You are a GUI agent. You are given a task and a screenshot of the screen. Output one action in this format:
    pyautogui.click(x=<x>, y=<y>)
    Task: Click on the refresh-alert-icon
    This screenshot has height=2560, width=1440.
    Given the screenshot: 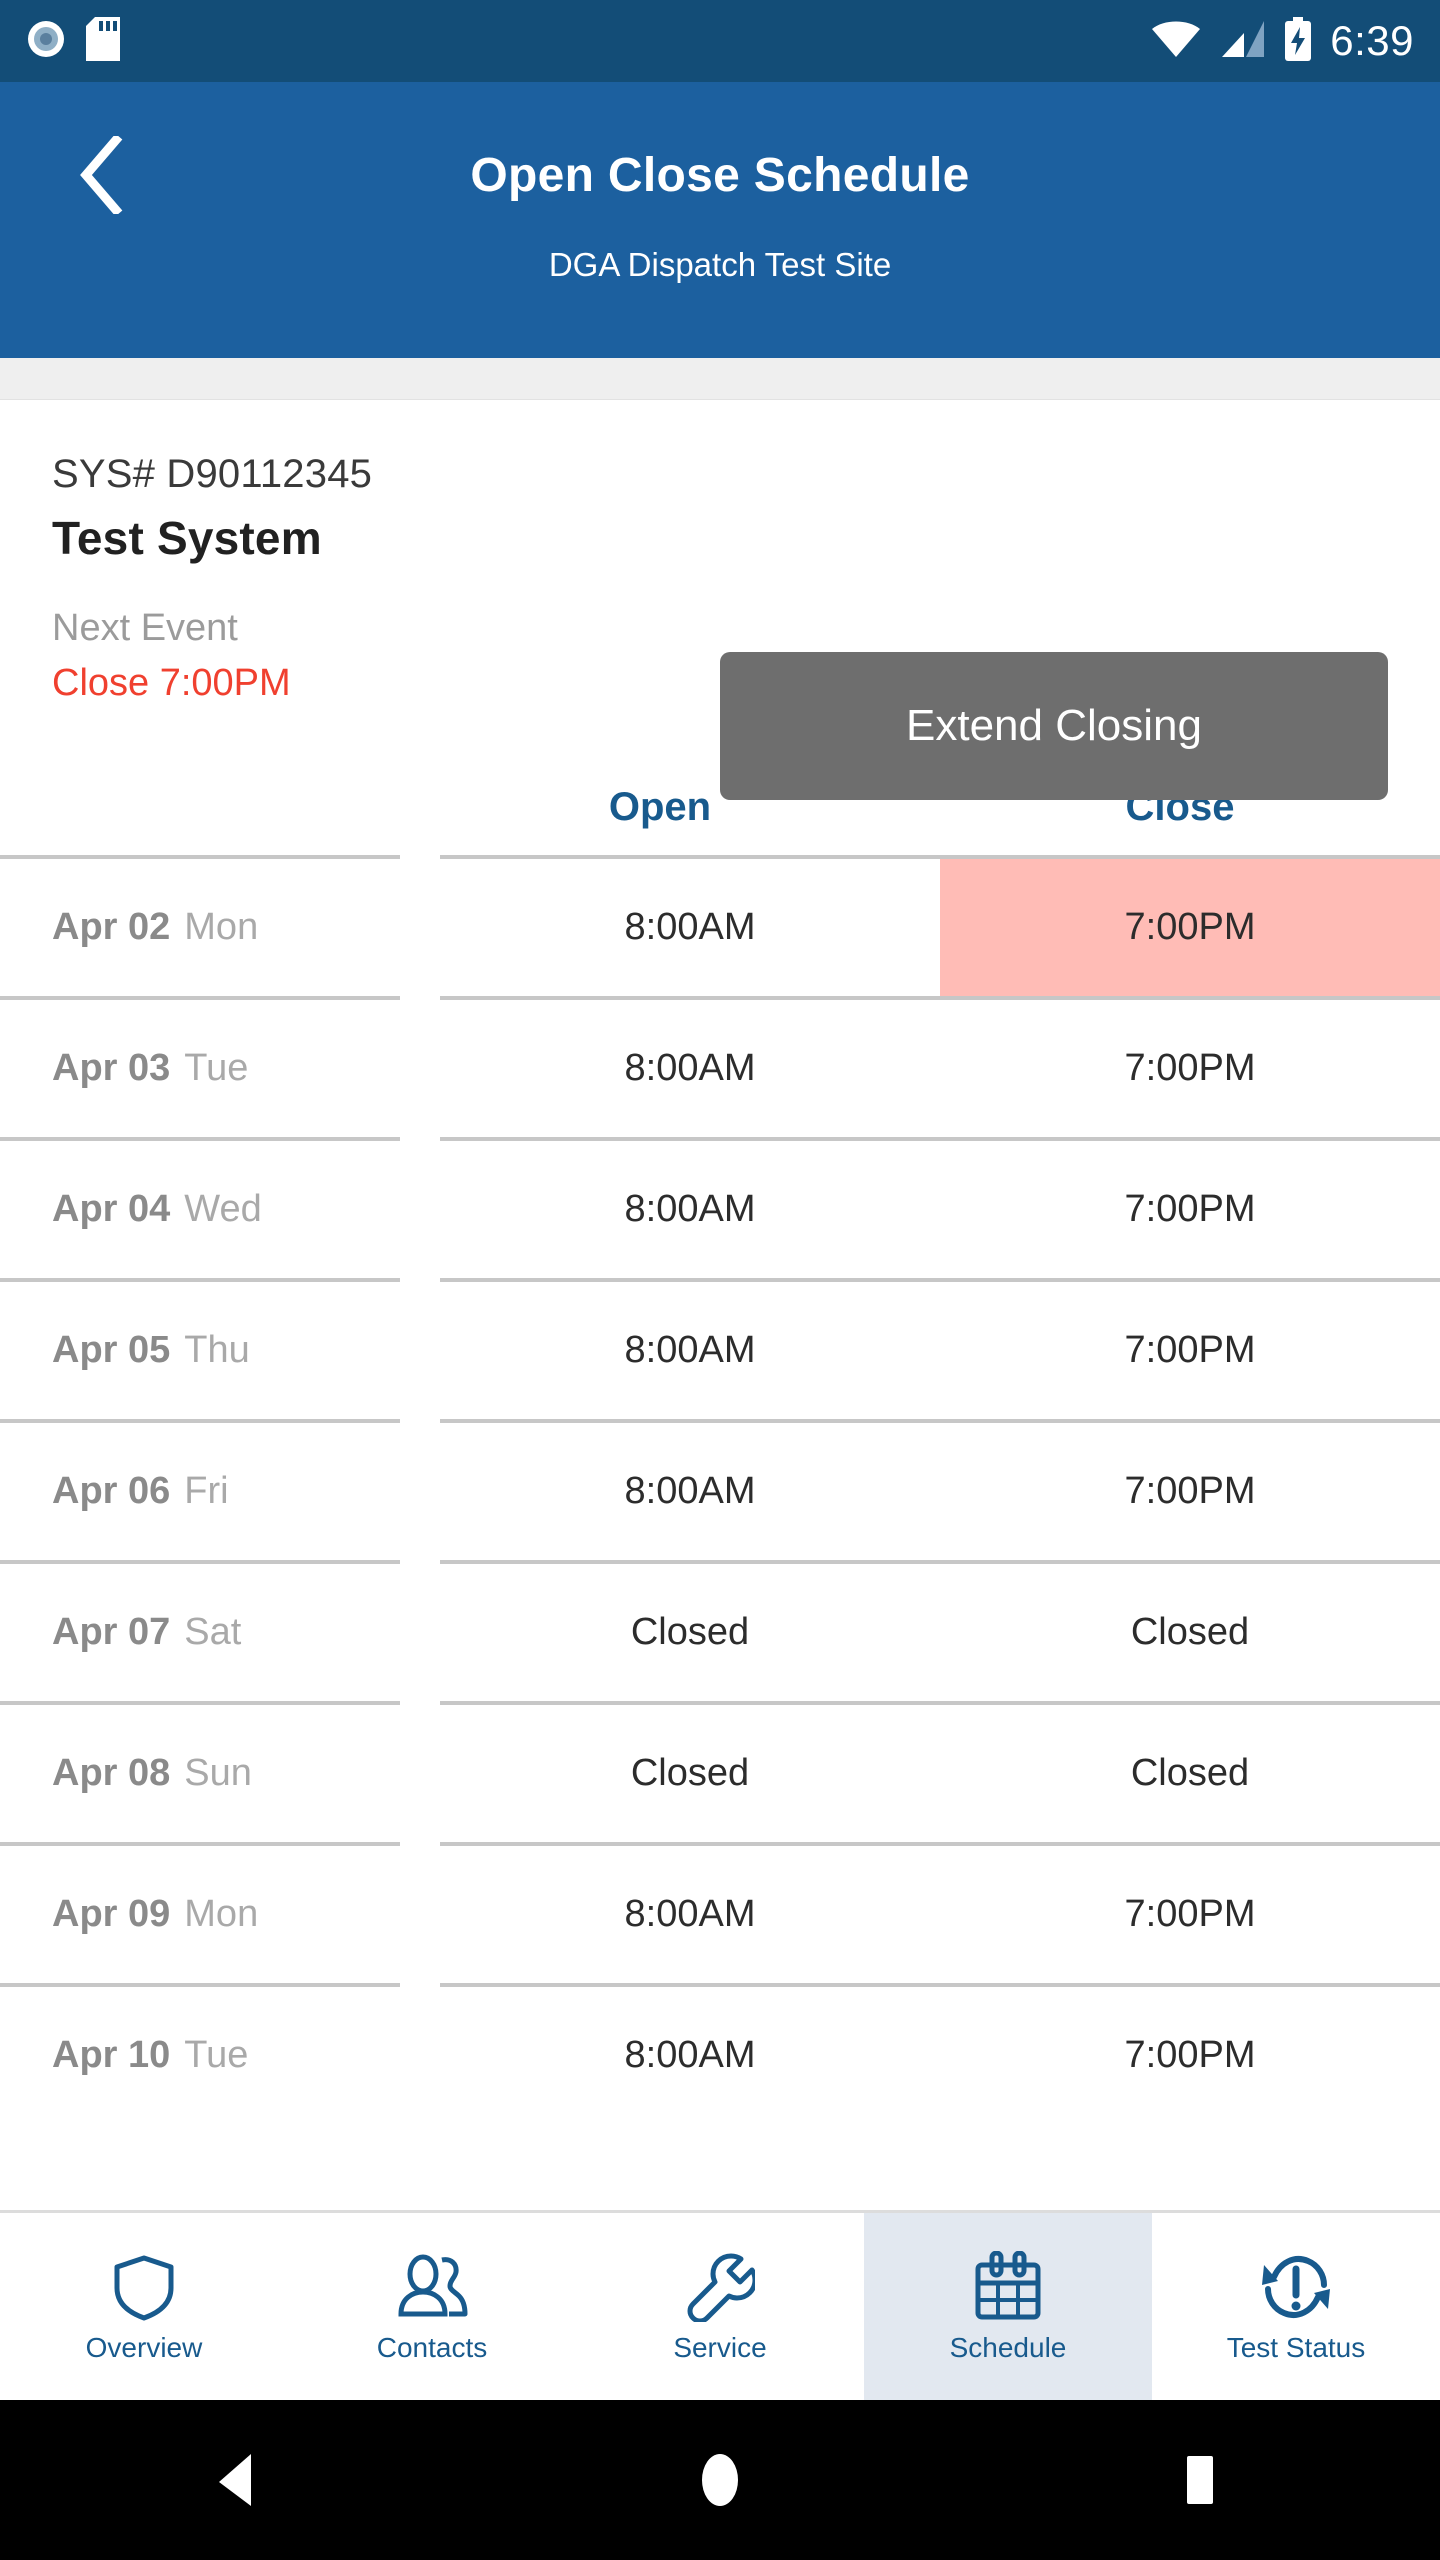 What is the action you would take?
    pyautogui.click(x=1296, y=2287)
    